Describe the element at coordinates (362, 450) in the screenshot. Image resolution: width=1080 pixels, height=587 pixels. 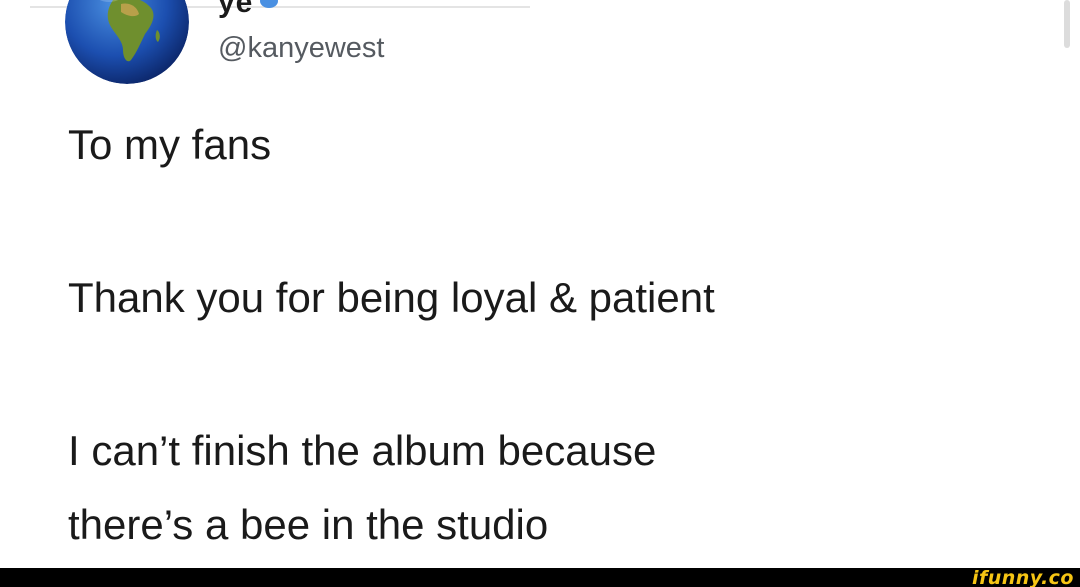
I see `tweet-text-line: I can’t finish the album because` at that location.